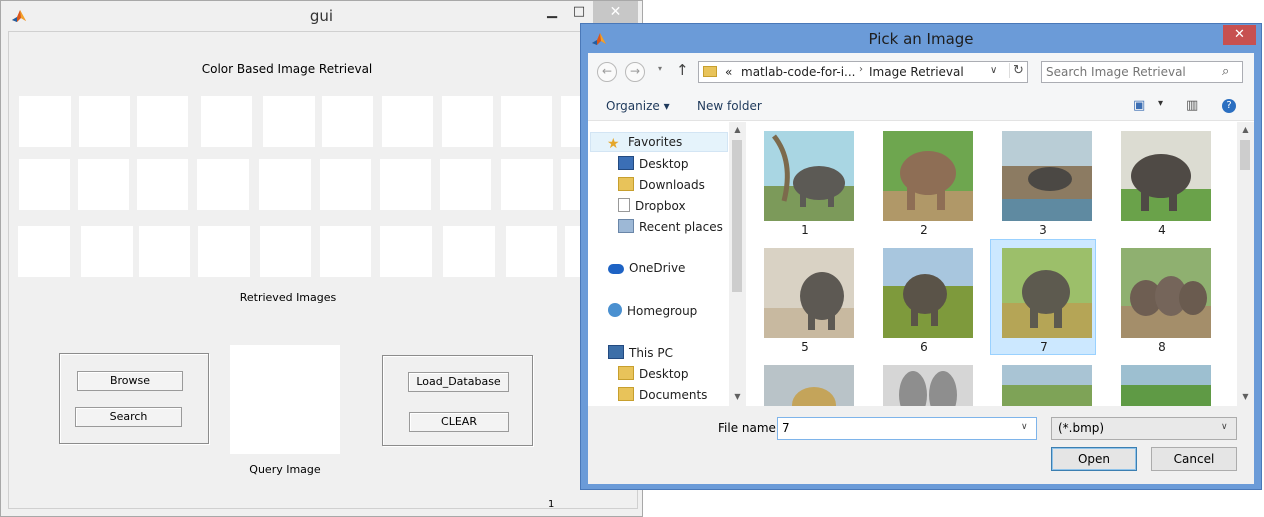  What do you see at coordinates (652, 312) in the screenshot?
I see `nav-item-homegroup: Homegroup` at bounding box center [652, 312].